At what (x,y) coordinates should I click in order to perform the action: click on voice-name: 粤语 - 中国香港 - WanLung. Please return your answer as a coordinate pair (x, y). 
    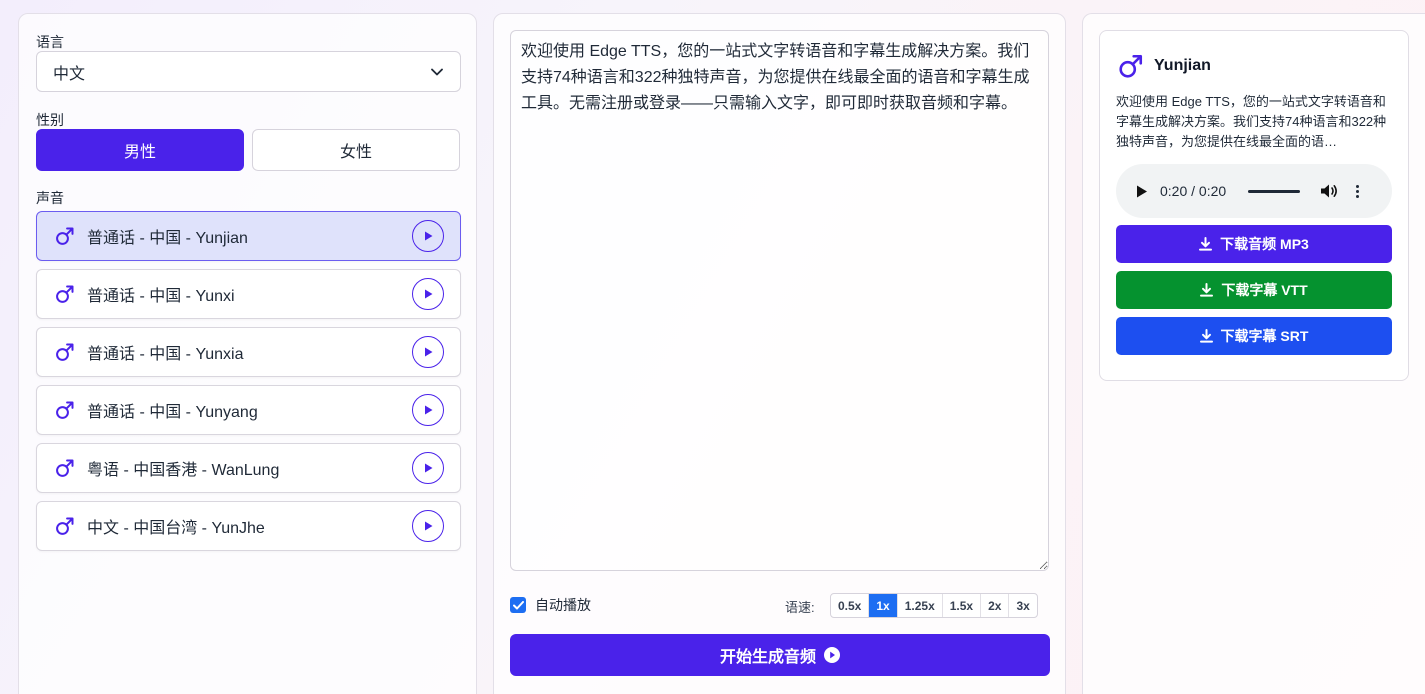
    Looking at the image, I should click on (183, 470).